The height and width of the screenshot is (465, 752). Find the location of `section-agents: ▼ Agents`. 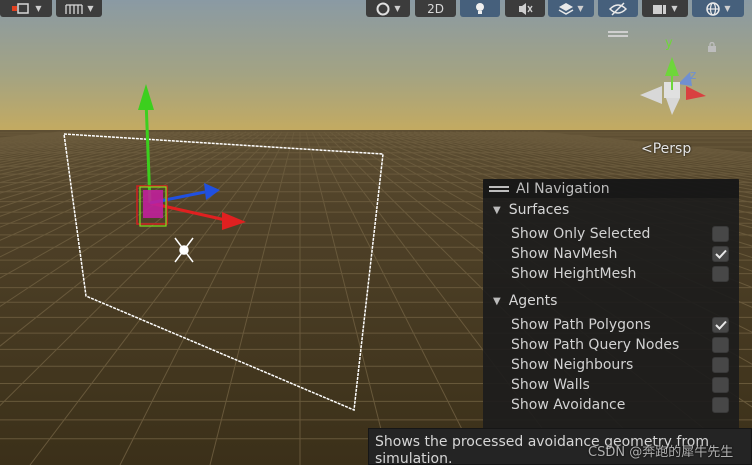

section-agents: ▼ Agents is located at coordinates (611, 301).